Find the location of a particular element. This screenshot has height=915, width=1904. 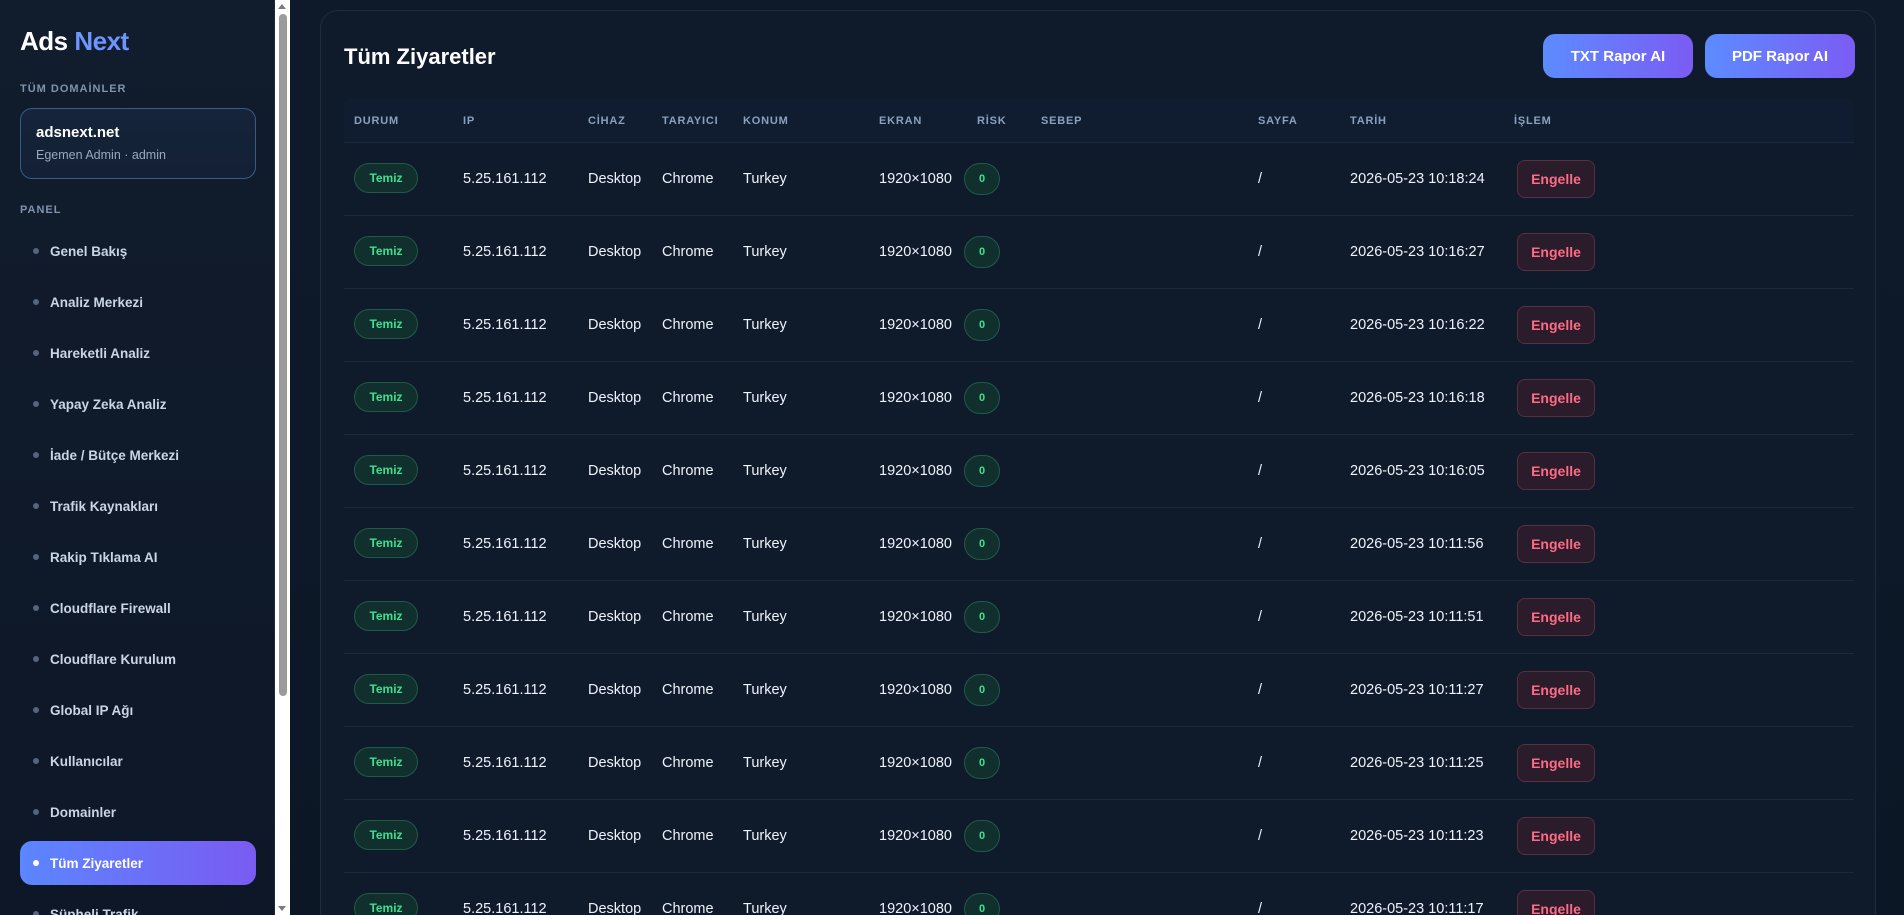

sidebar-item-hareketli-analiz: Hareketli Analiz is located at coordinates (138, 353).